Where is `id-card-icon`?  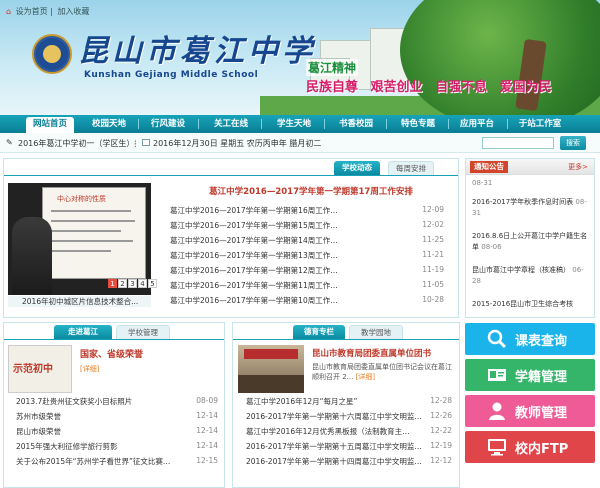
id-card-icon is located at coordinates (497, 375).